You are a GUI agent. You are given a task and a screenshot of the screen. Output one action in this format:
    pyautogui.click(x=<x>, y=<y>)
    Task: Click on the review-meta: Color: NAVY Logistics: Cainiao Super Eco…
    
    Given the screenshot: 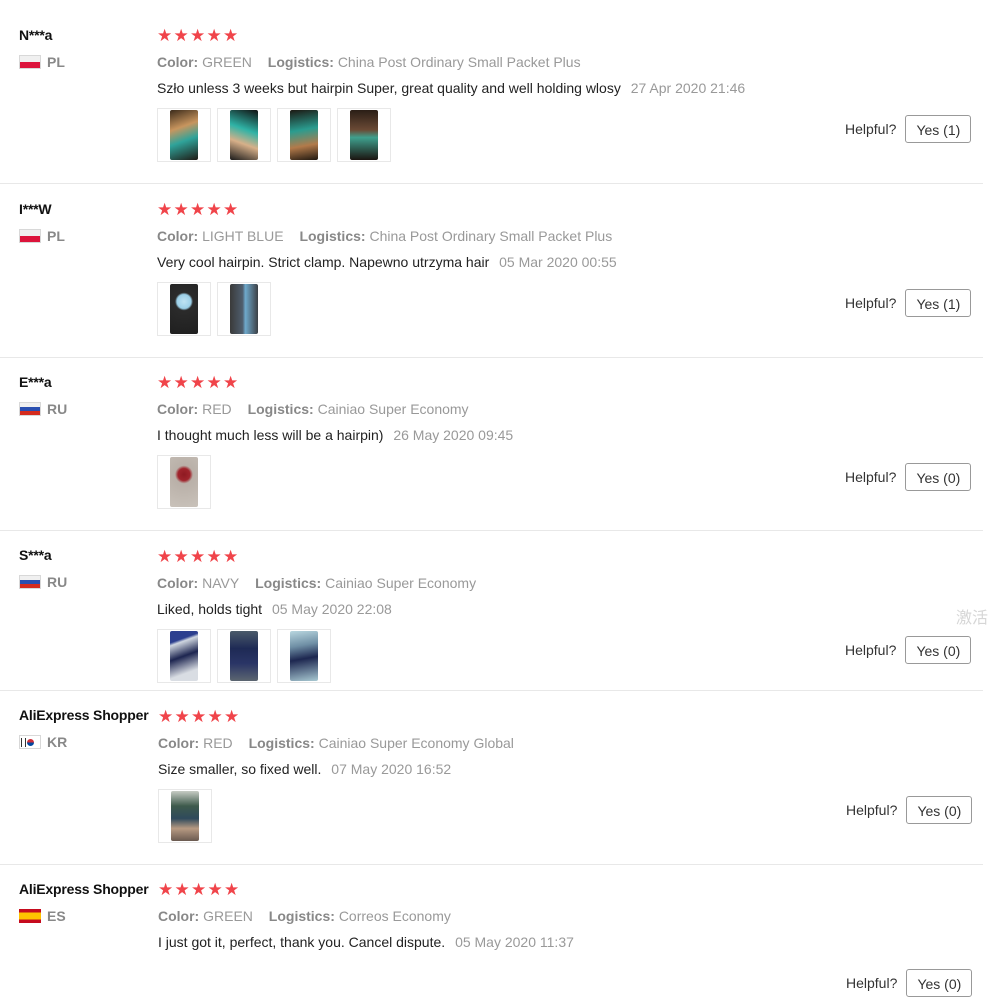 What is the action you would take?
    pyautogui.click(x=497, y=583)
    